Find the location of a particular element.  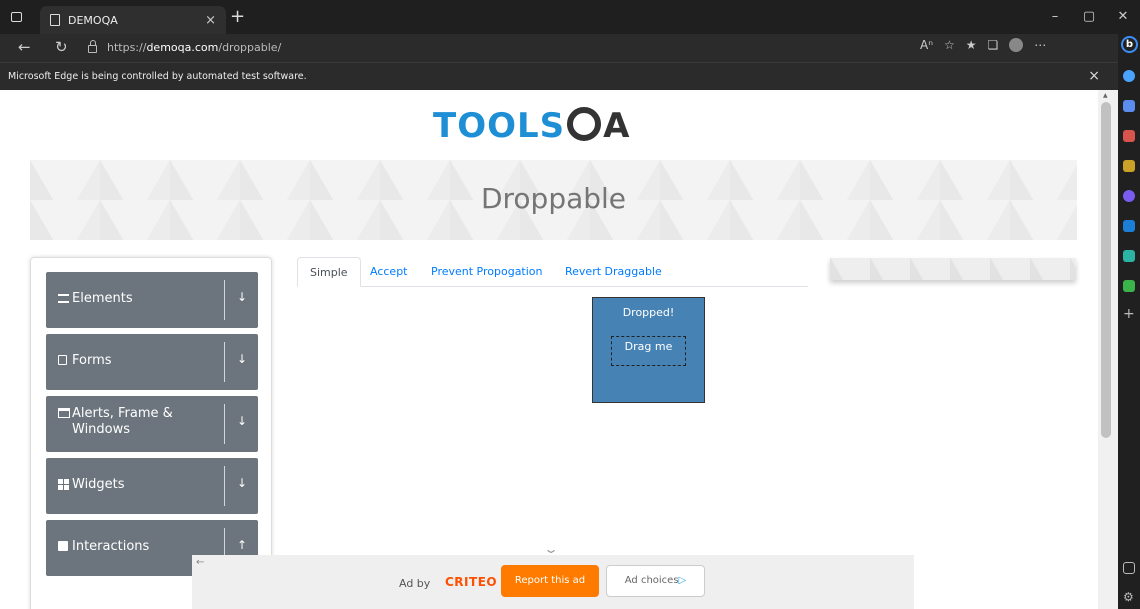

tab-simple: Simple is located at coordinates (329, 272).